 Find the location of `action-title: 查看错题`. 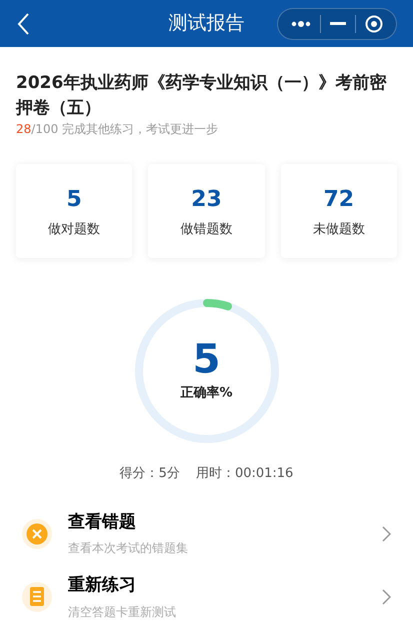

action-title: 查看错题 is located at coordinates (102, 522).